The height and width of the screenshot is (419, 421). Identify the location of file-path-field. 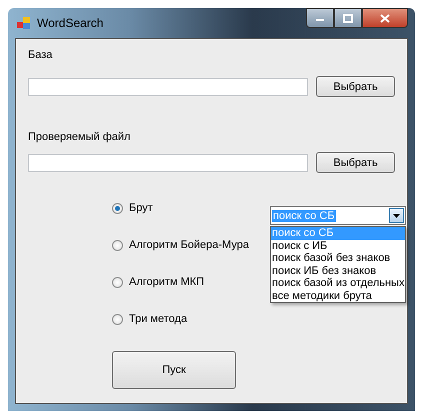
(168, 163).